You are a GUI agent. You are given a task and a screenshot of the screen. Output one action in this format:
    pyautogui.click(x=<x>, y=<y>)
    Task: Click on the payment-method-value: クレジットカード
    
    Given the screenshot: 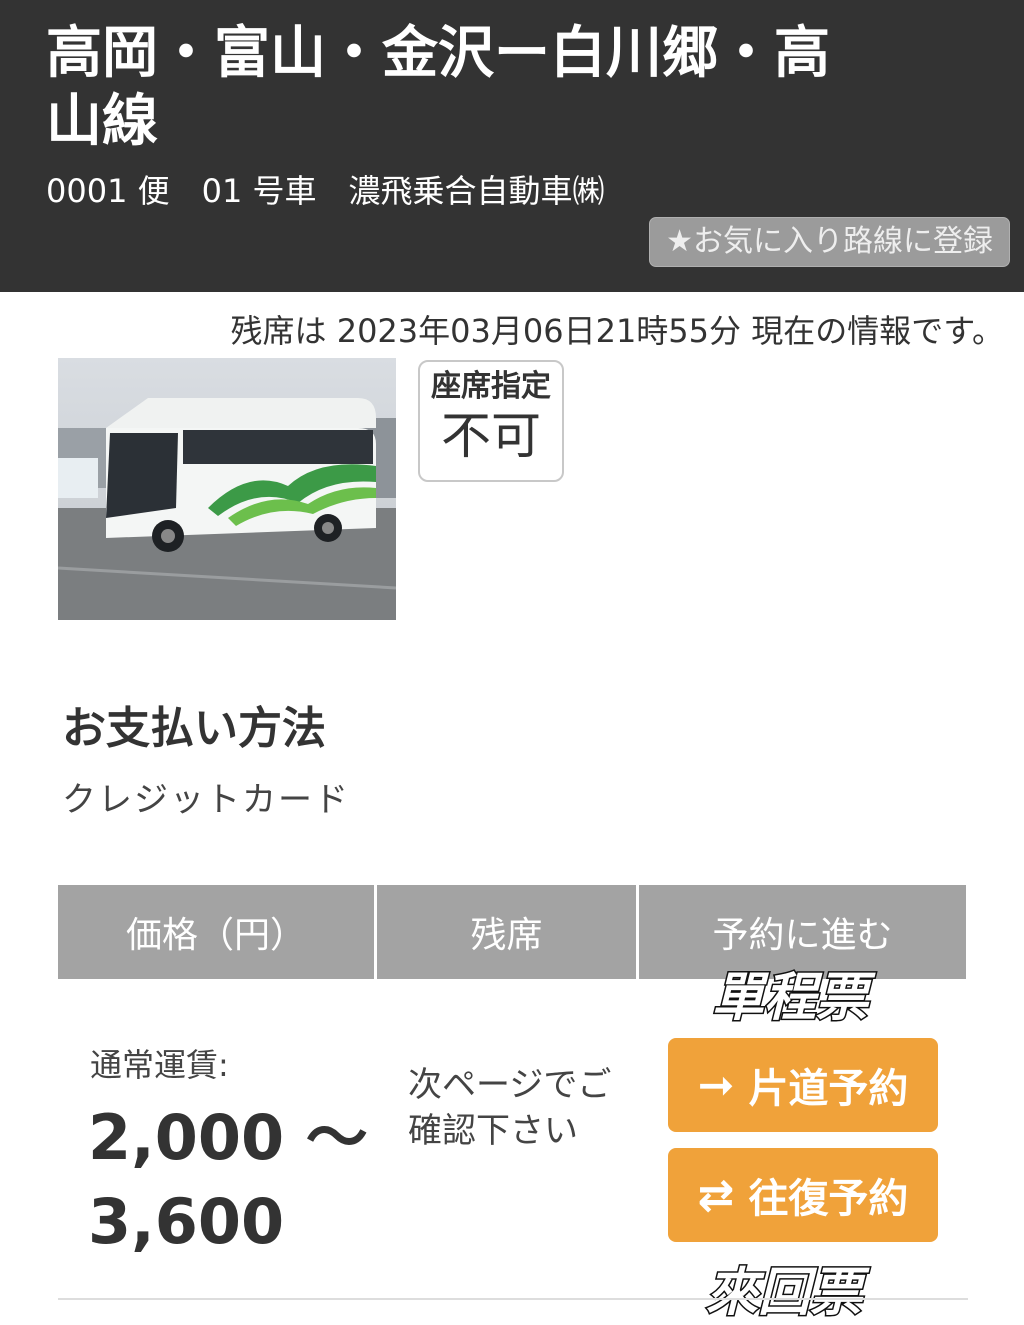 What is the action you would take?
    pyautogui.click(x=206, y=800)
    